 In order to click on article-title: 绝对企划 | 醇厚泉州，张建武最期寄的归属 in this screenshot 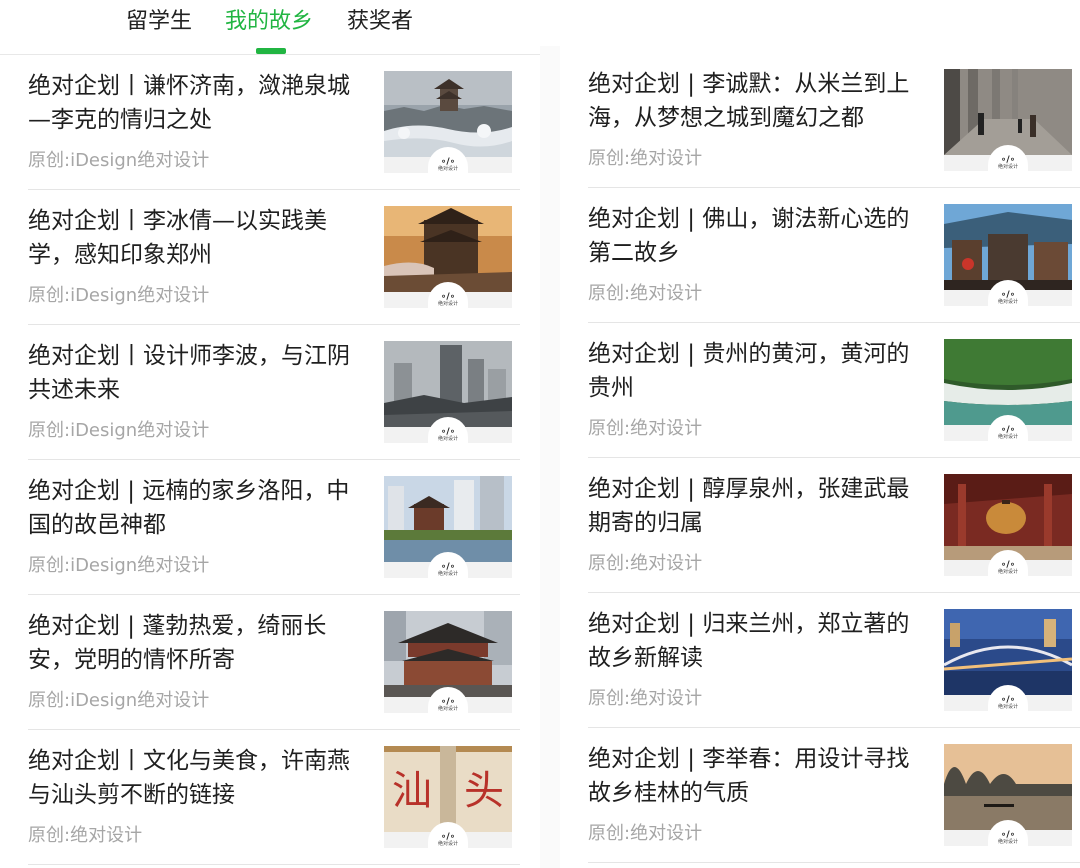, I will do `click(749, 506)`.